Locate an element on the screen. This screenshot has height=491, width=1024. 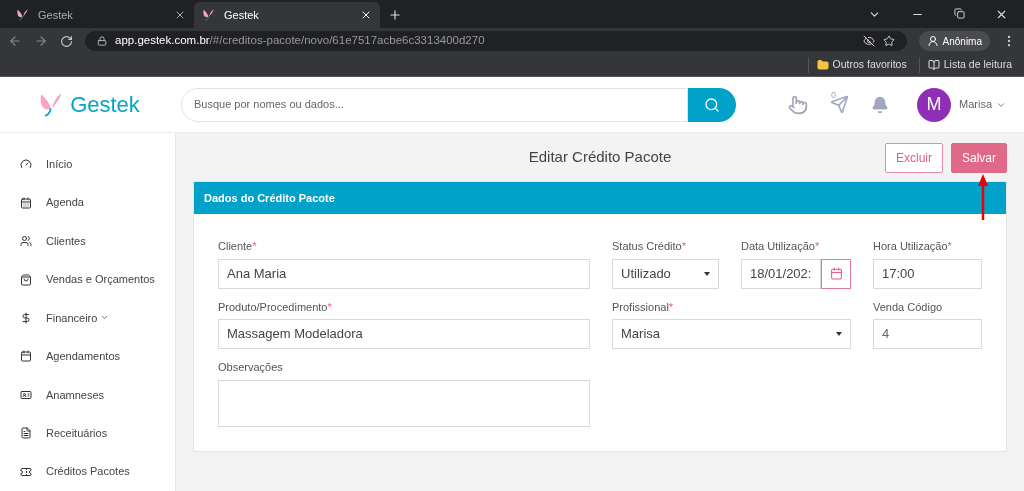
sidebar-item: Anamneses is located at coordinates (87, 395).